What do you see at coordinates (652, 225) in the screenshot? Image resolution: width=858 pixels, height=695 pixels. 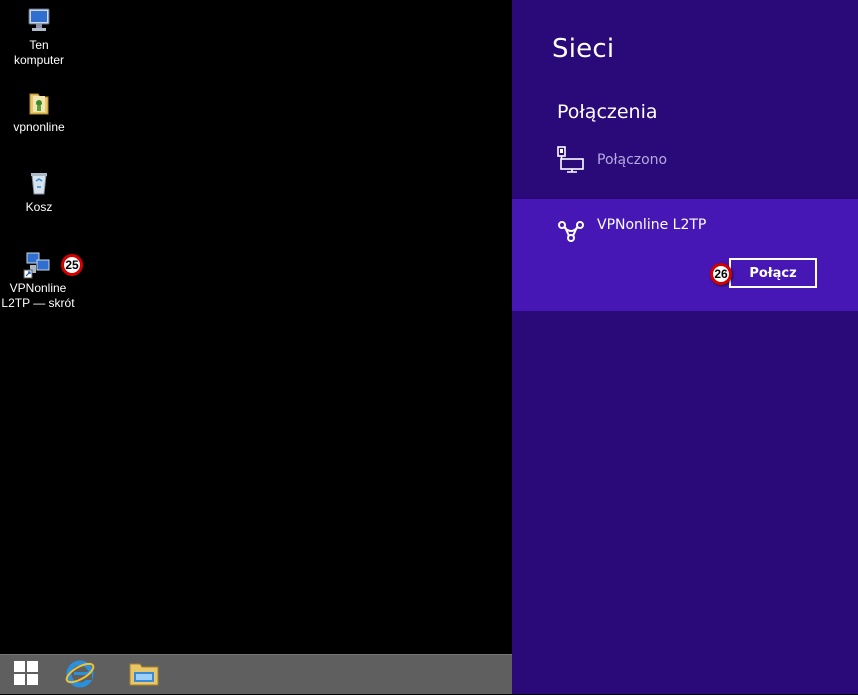 I see `vpn-connection-name: VPNonline L2TP` at bounding box center [652, 225].